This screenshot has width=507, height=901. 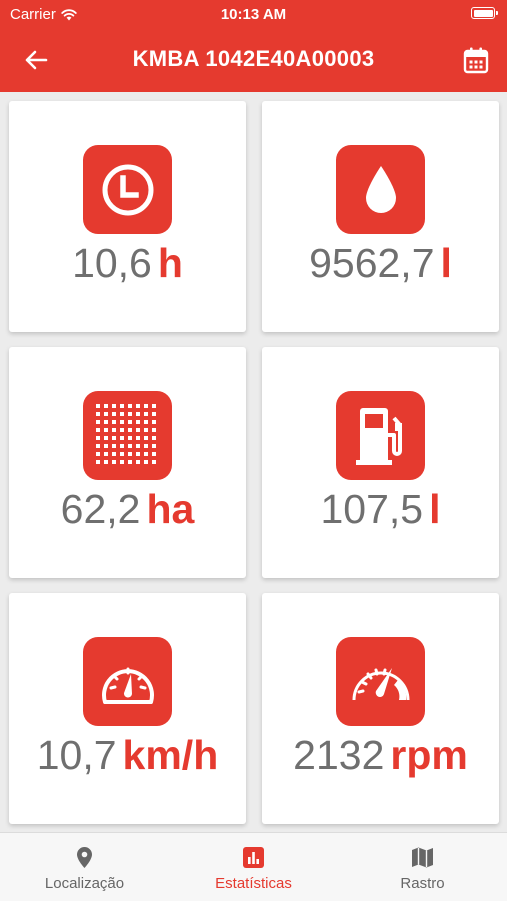 What do you see at coordinates (127, 685) in the screenshot?
I see `speedometer-icon` at bounding box center [127, 685].